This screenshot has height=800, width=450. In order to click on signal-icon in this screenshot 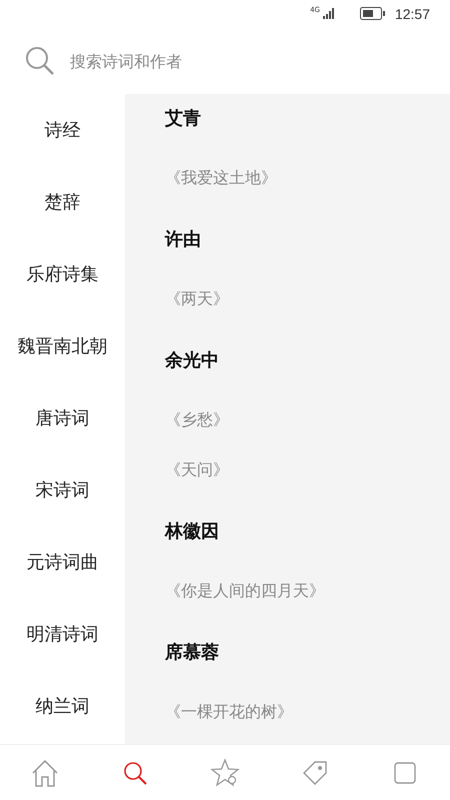, I will do `click(328, 14)`.